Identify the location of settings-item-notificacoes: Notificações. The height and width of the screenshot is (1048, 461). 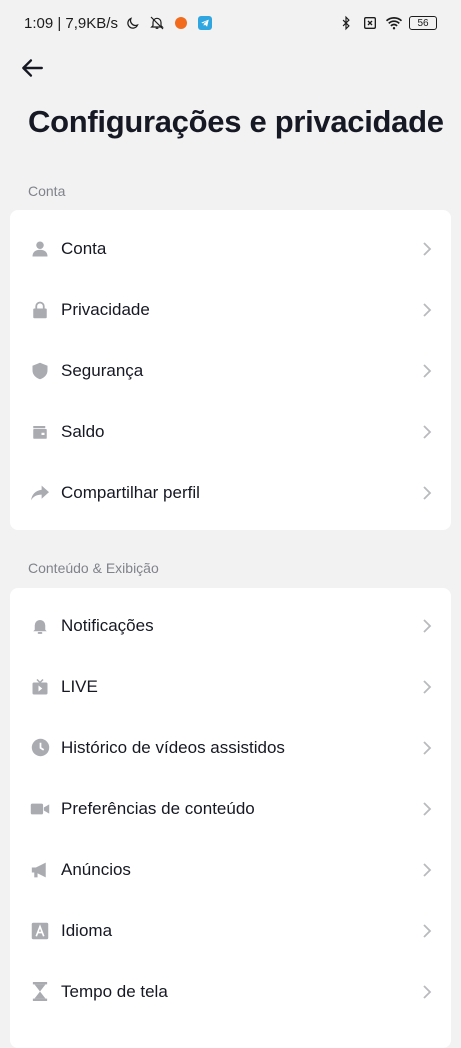
(230, 625).